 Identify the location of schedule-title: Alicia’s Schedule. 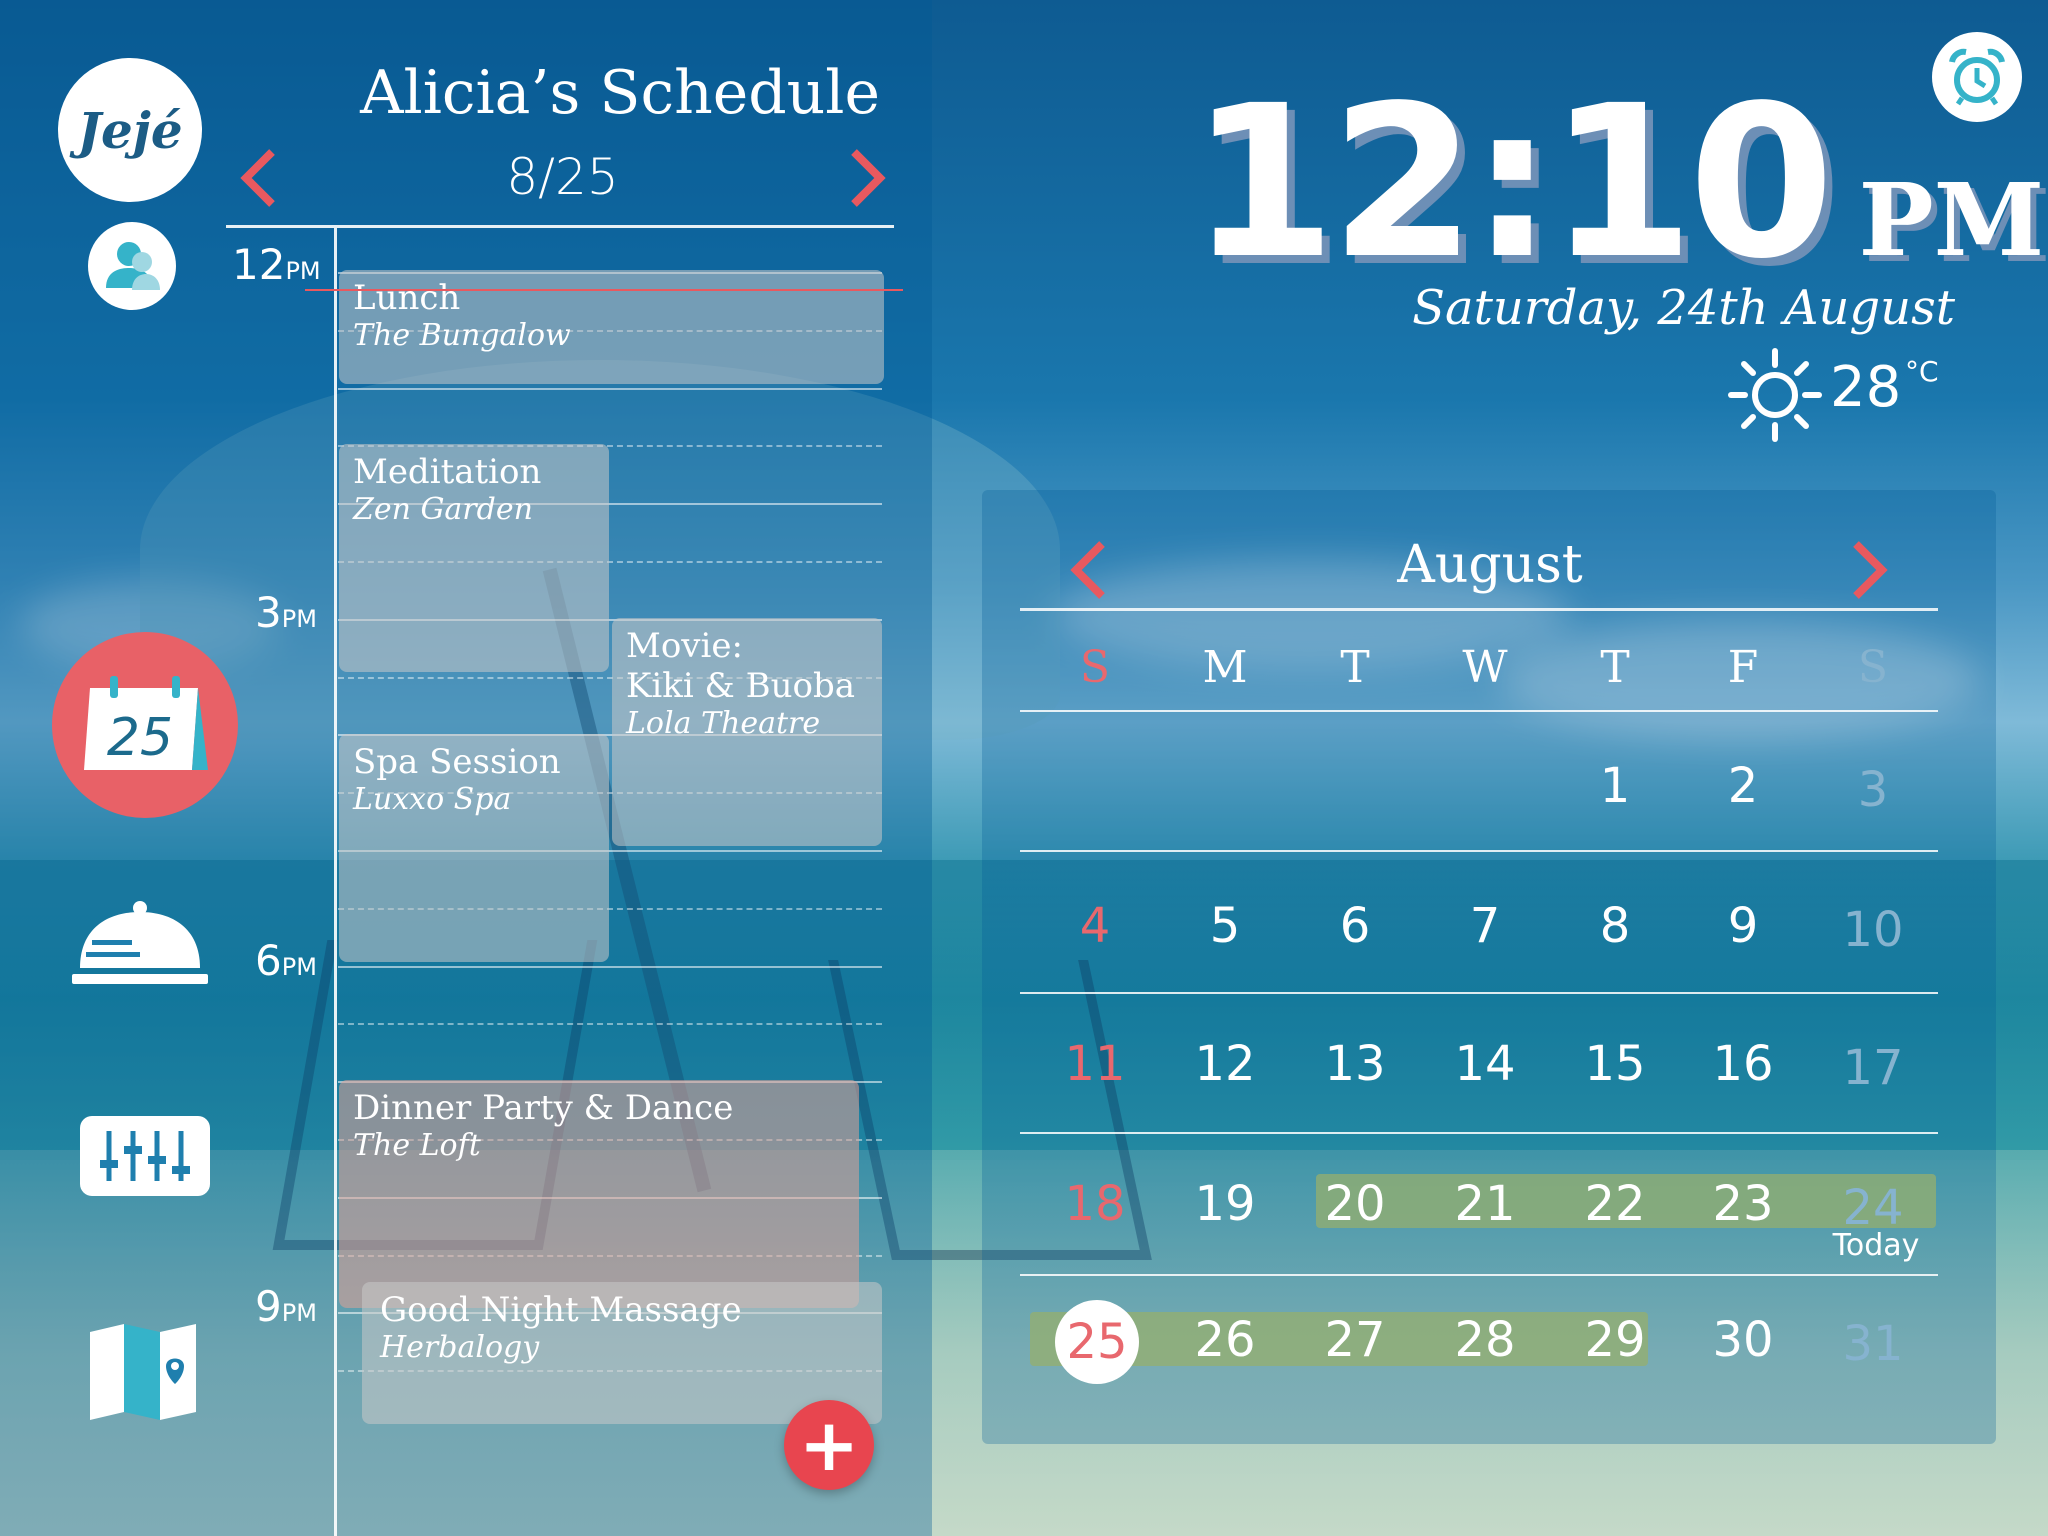
(620, 93).